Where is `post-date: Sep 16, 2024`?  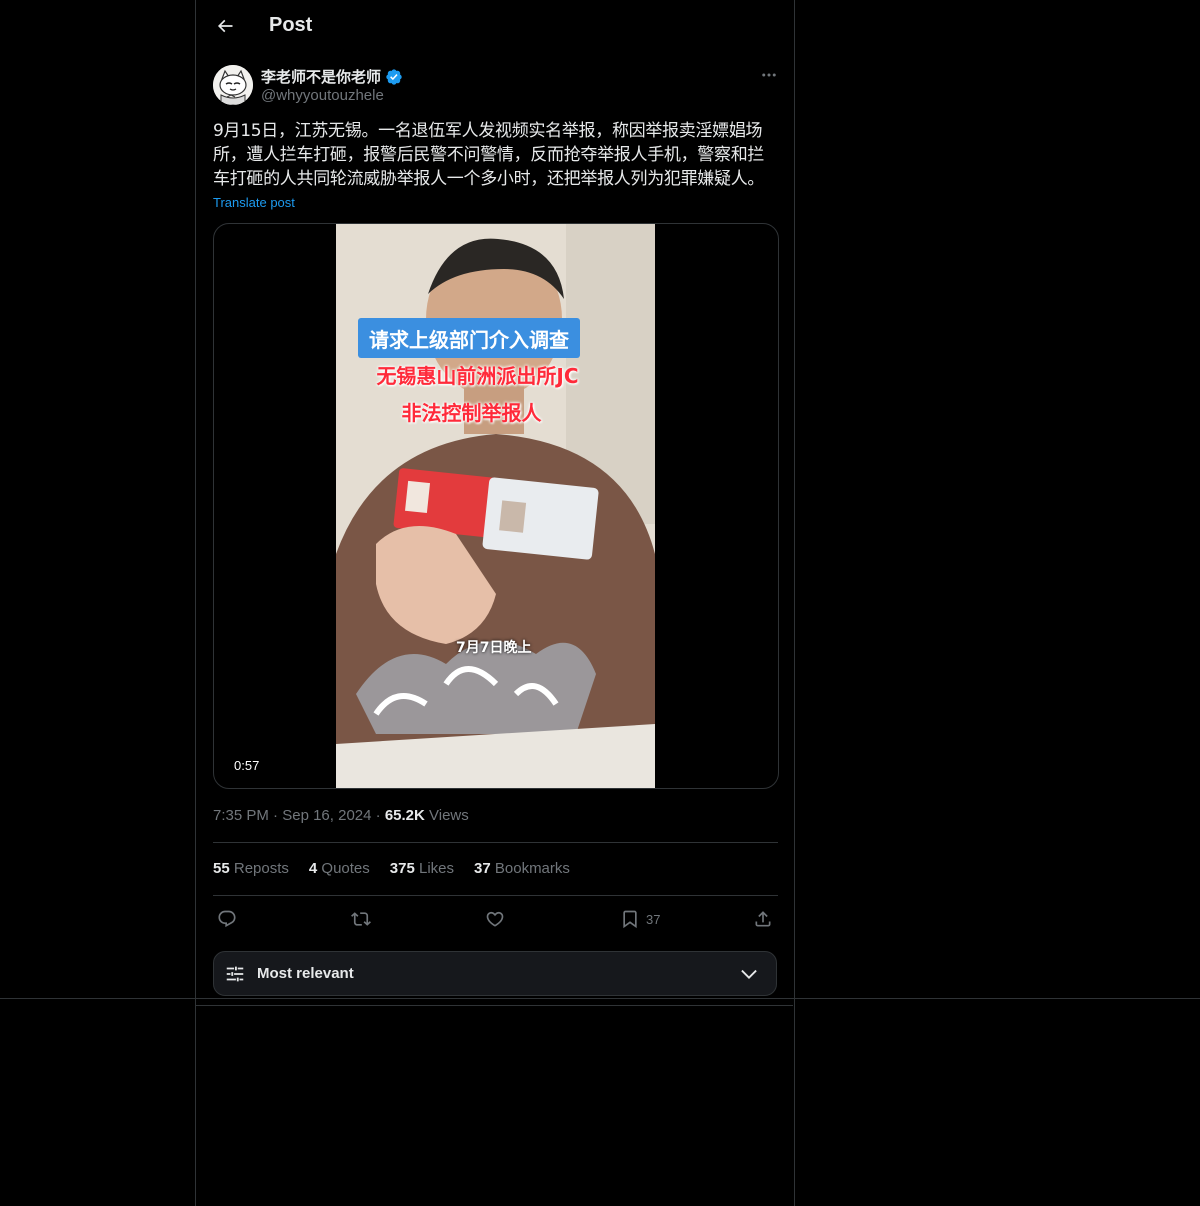 post-date: Sep 16, 2024 is located at coordinates (326, 815).